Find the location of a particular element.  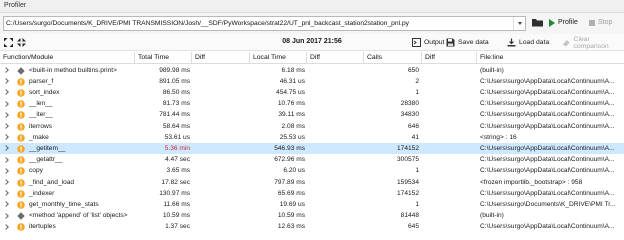

profile-button-label: Profile is located at coordinates (568, 22).